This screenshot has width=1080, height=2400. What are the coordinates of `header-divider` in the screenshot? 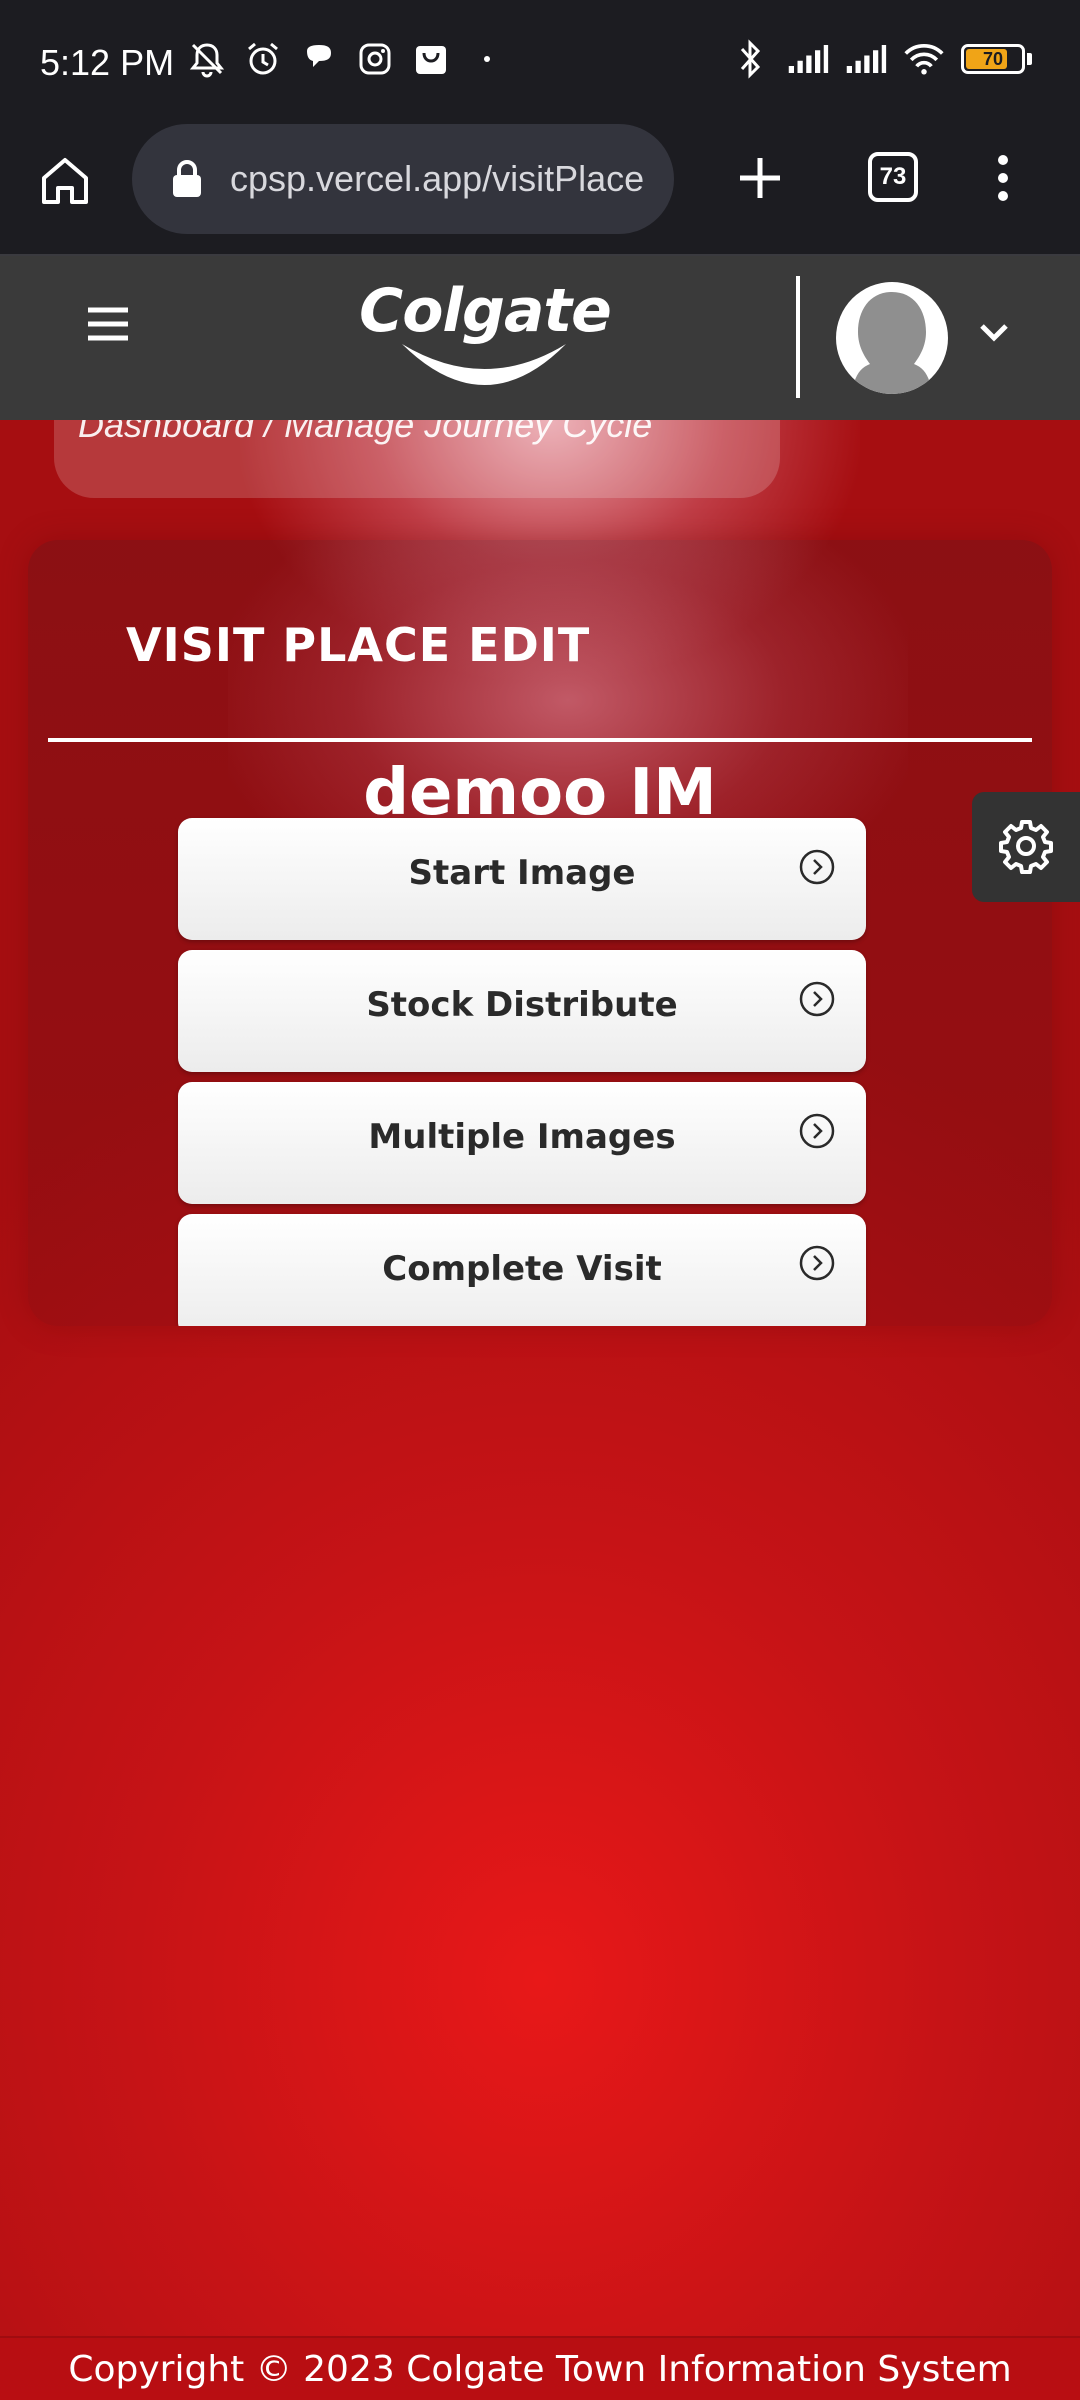 It's located at (798, 337).